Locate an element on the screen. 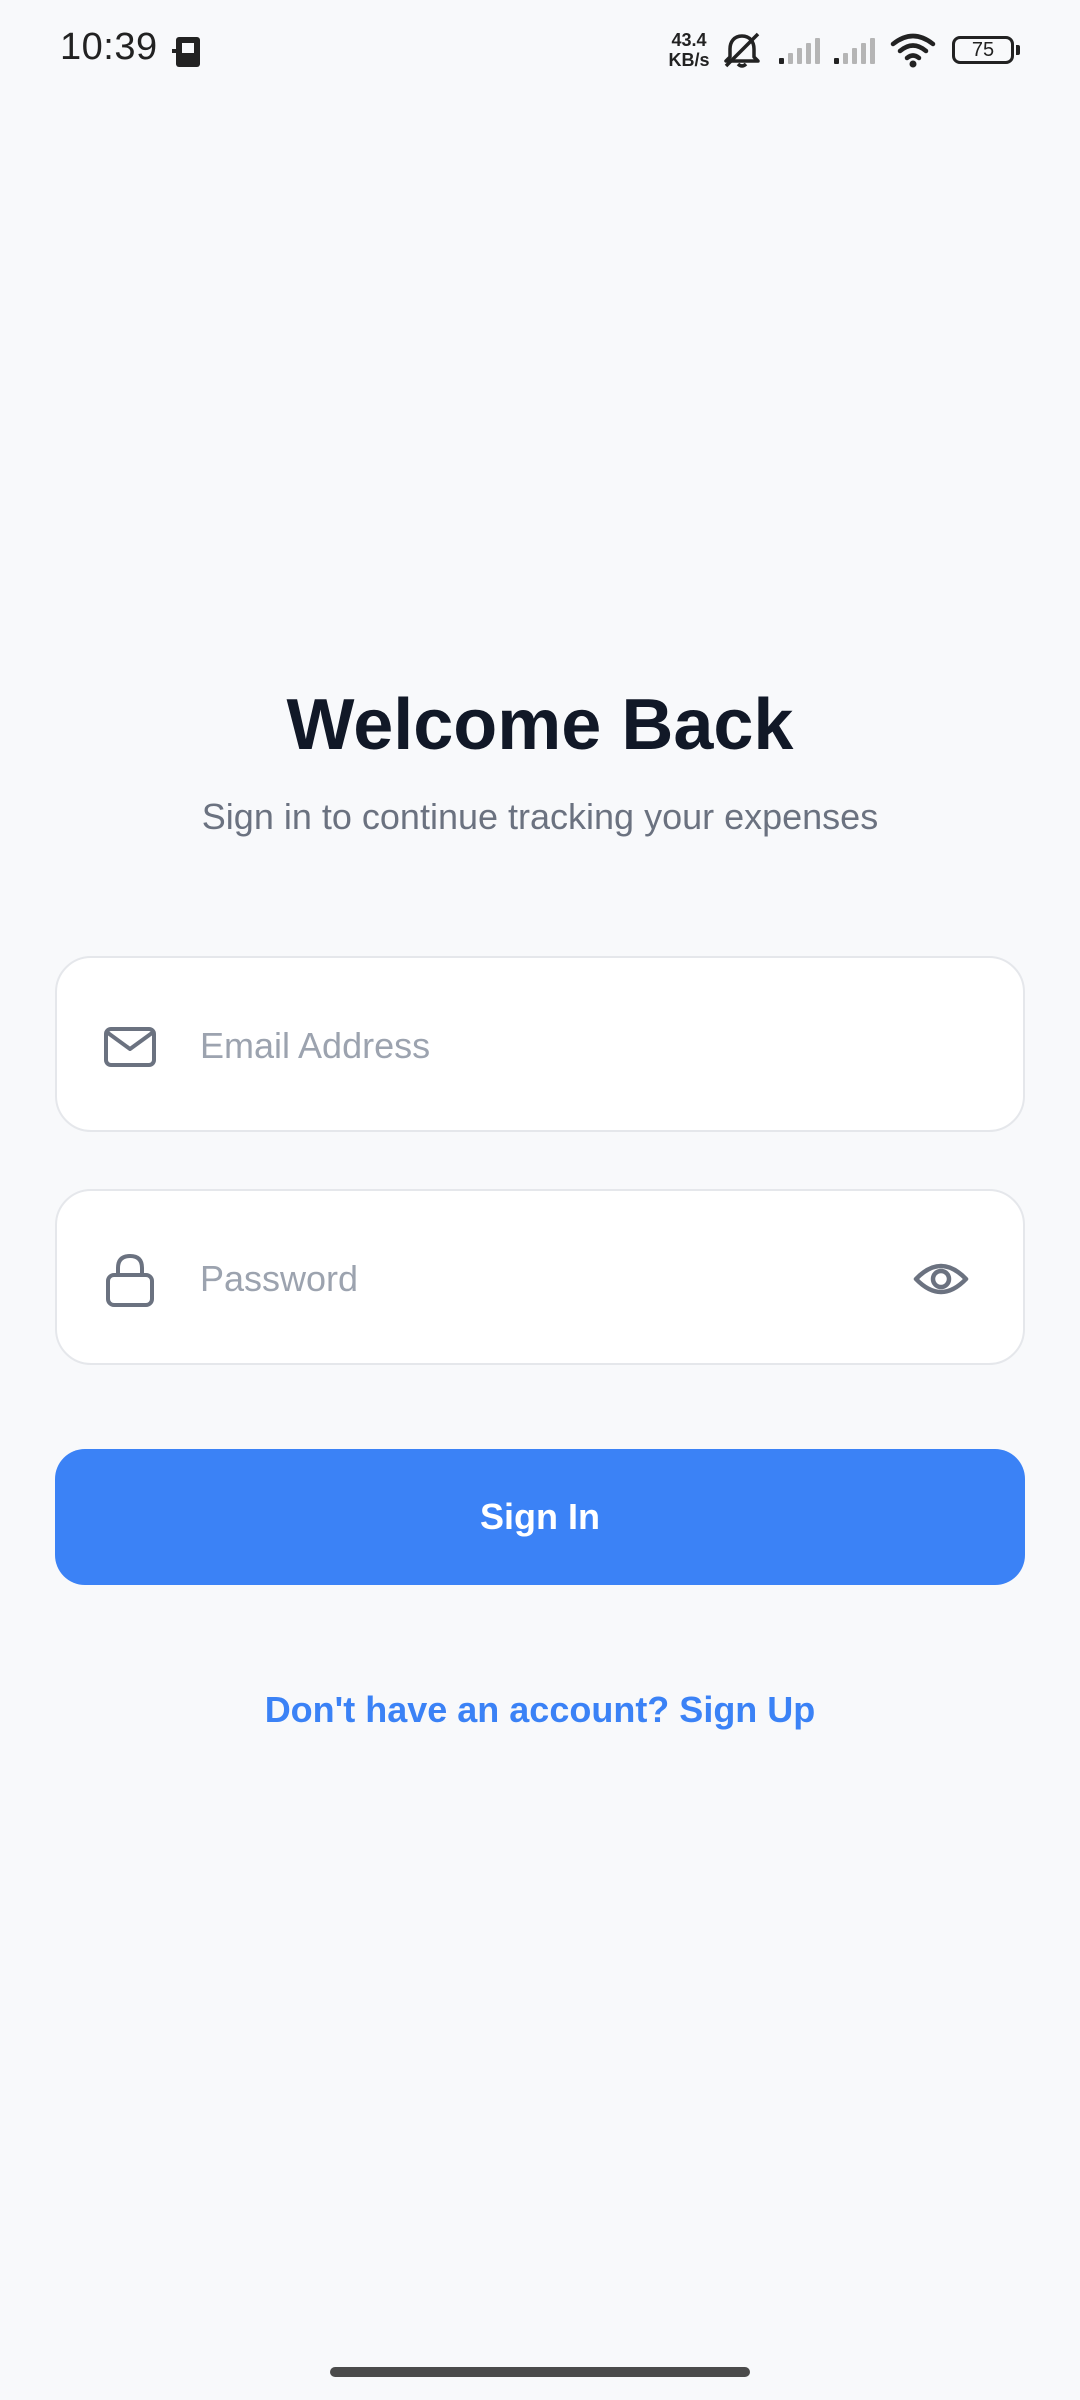 This screenshot has width=1080, height=2400. sign-up-link: Don't have an account? Sign Up is located at coordinates (540, 1710).